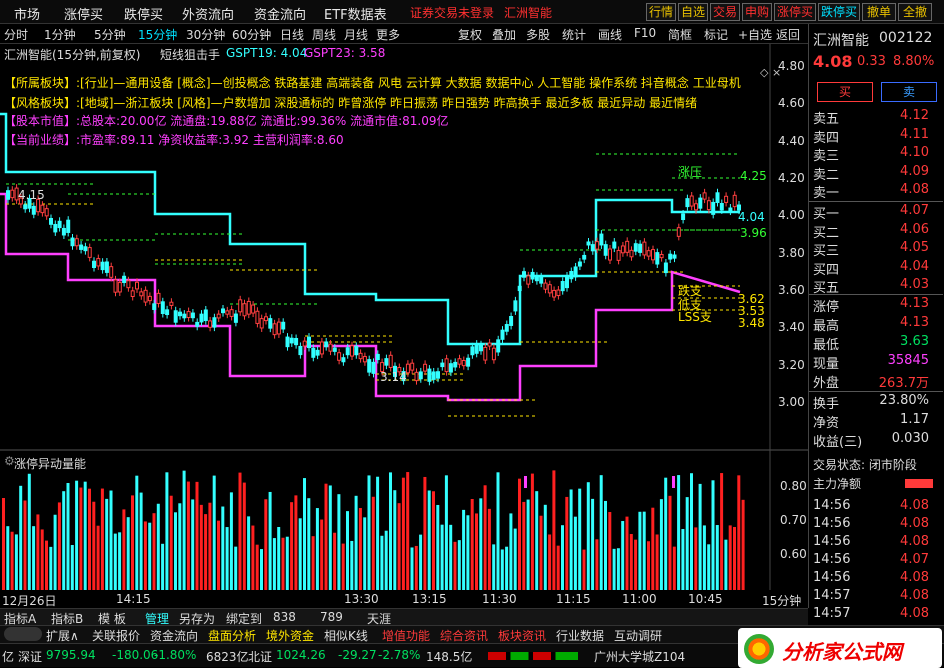 This screenshot has width=944, height=668. What do you see at coordinates (62, 635) in the screenshot?
I see `extension-tab: 扩展∧` at bounding box center [62, 635].